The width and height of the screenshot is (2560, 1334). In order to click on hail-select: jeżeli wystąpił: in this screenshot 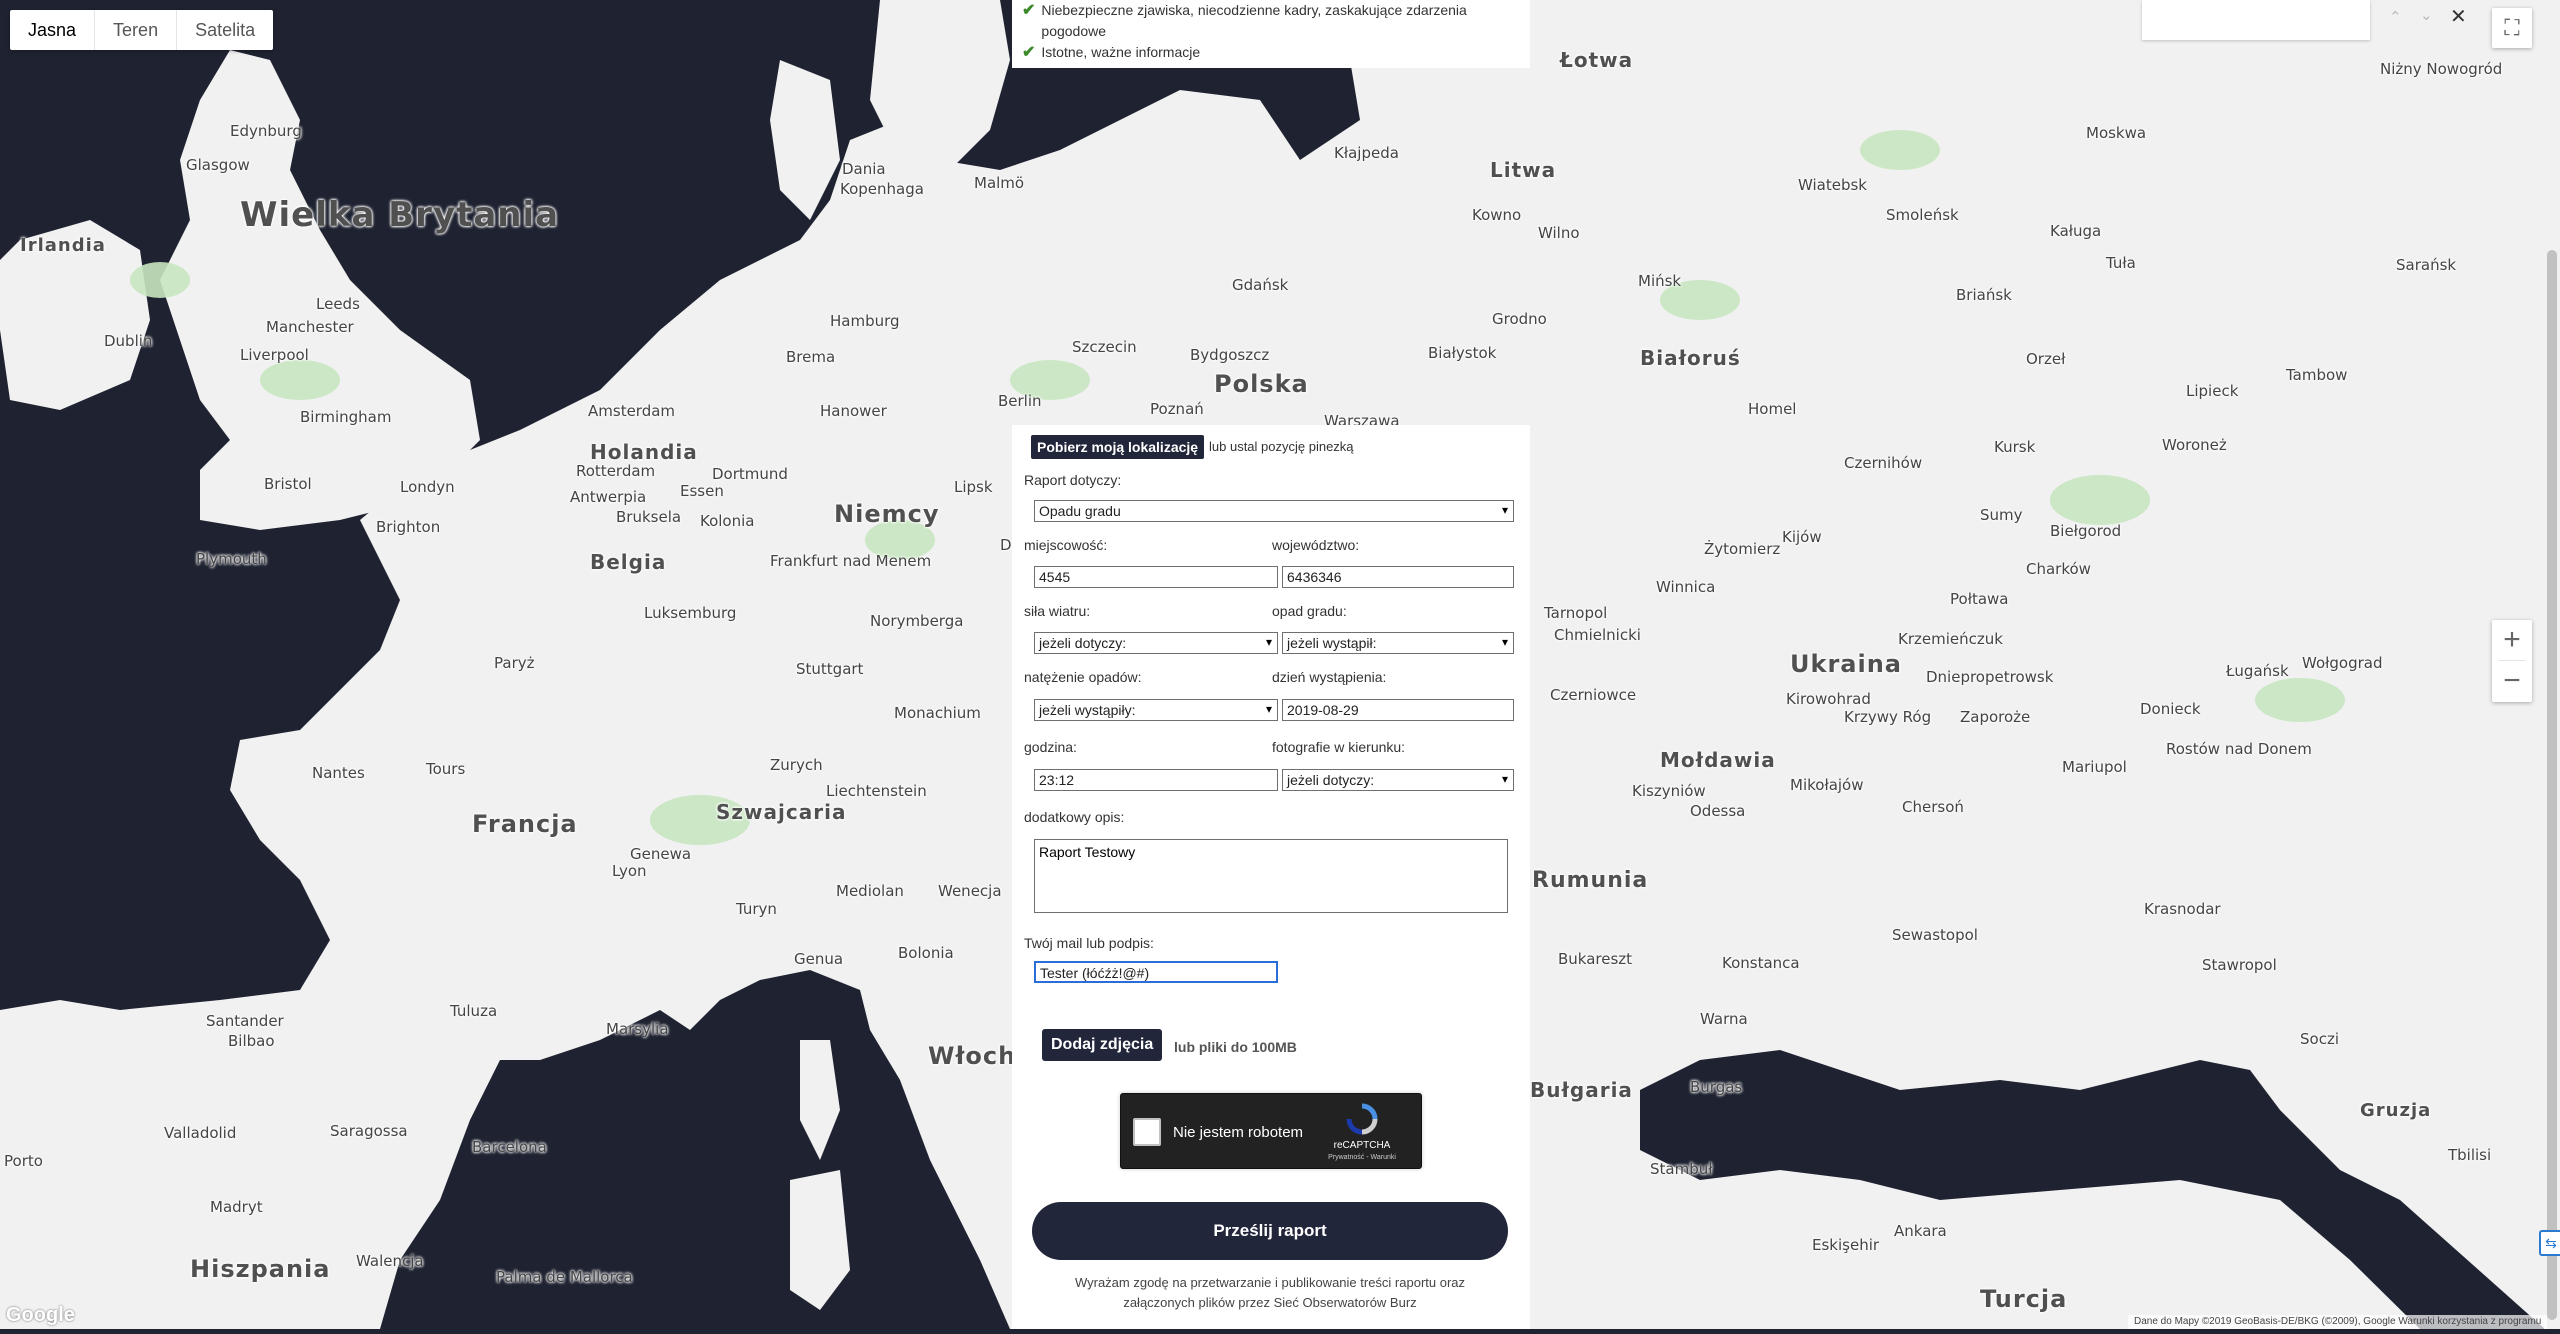, I will do `click(1398, 643)`.